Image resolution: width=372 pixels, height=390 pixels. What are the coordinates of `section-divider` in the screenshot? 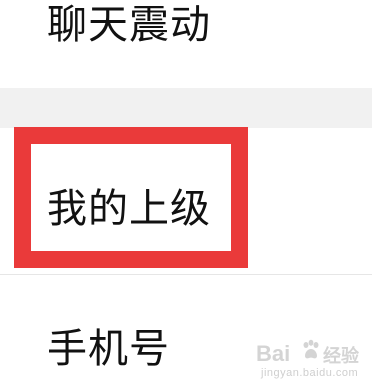 It's located at (186, 108).